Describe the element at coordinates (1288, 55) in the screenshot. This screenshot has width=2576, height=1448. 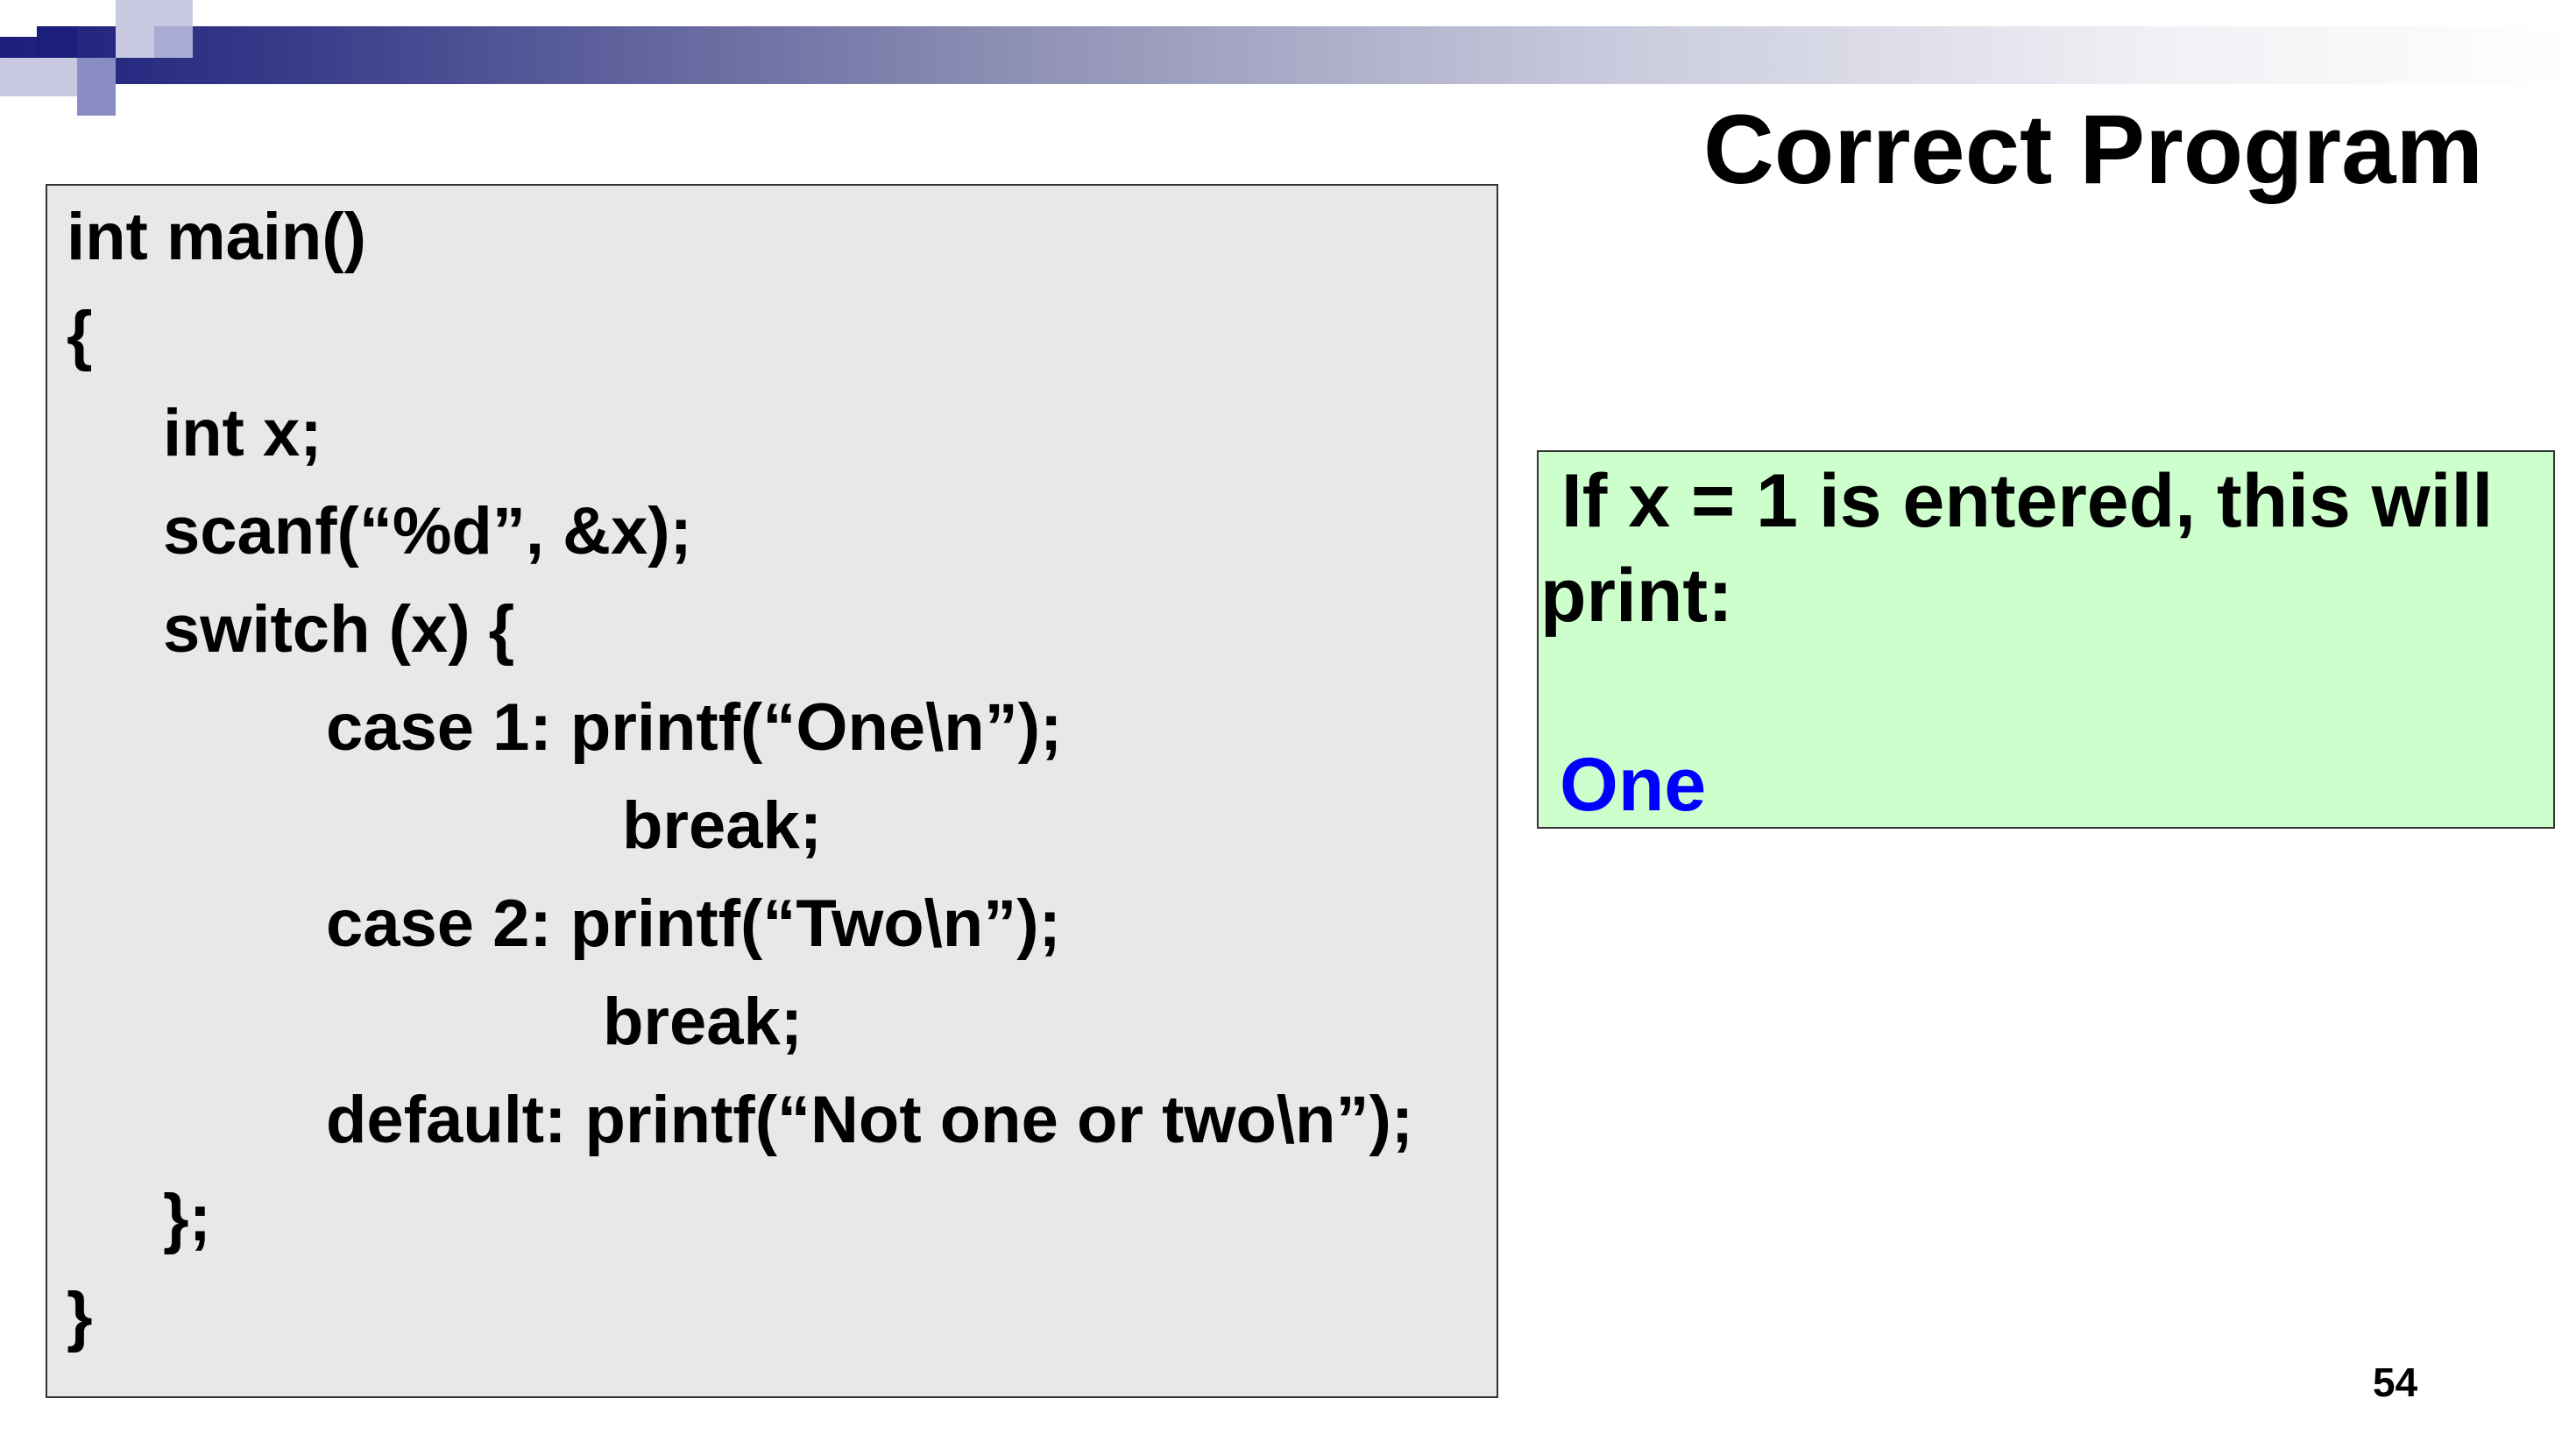
I see `header-gradient-bar` at that location.